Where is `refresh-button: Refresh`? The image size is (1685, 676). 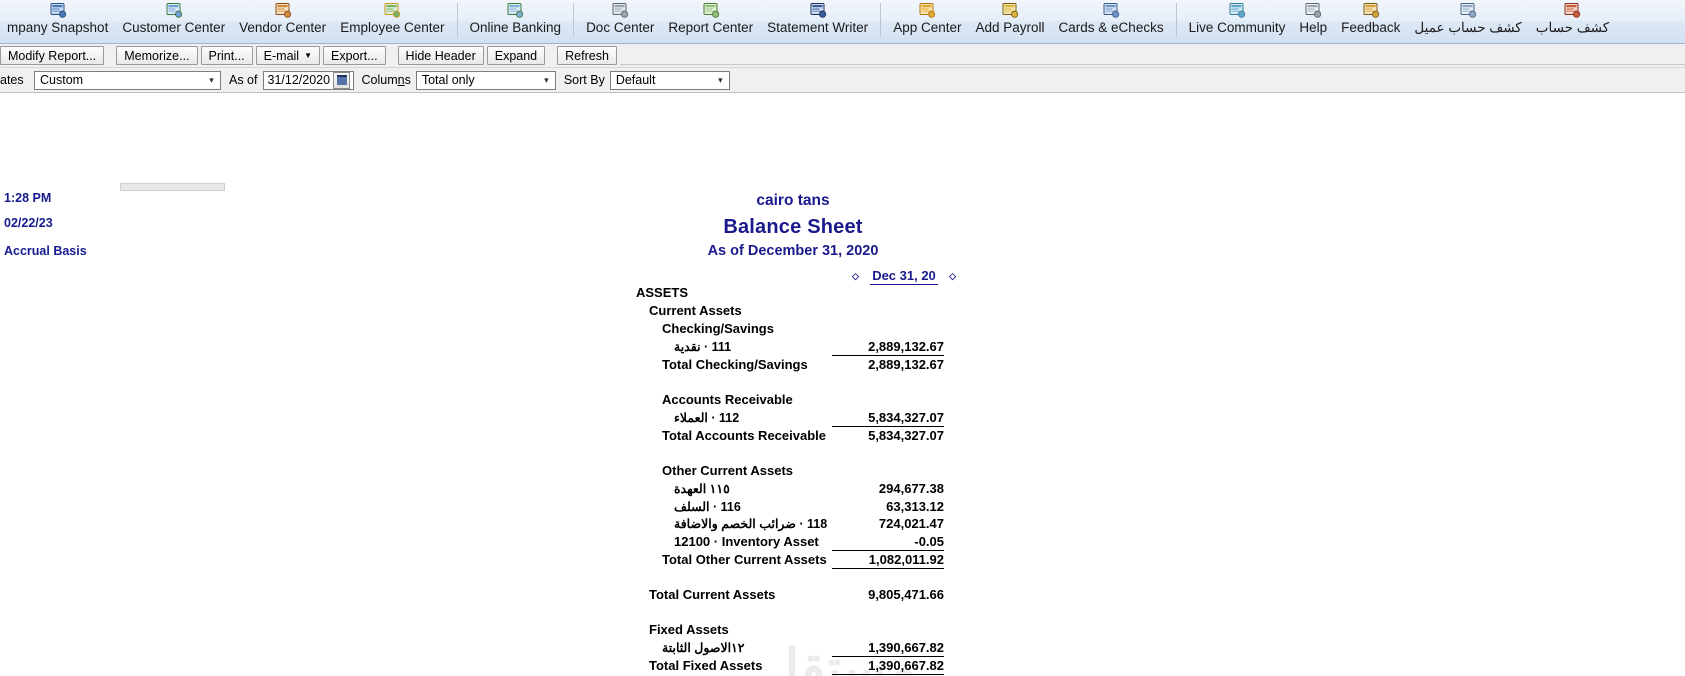
refresh-button: Refresh is located at coordinates (587, 55).